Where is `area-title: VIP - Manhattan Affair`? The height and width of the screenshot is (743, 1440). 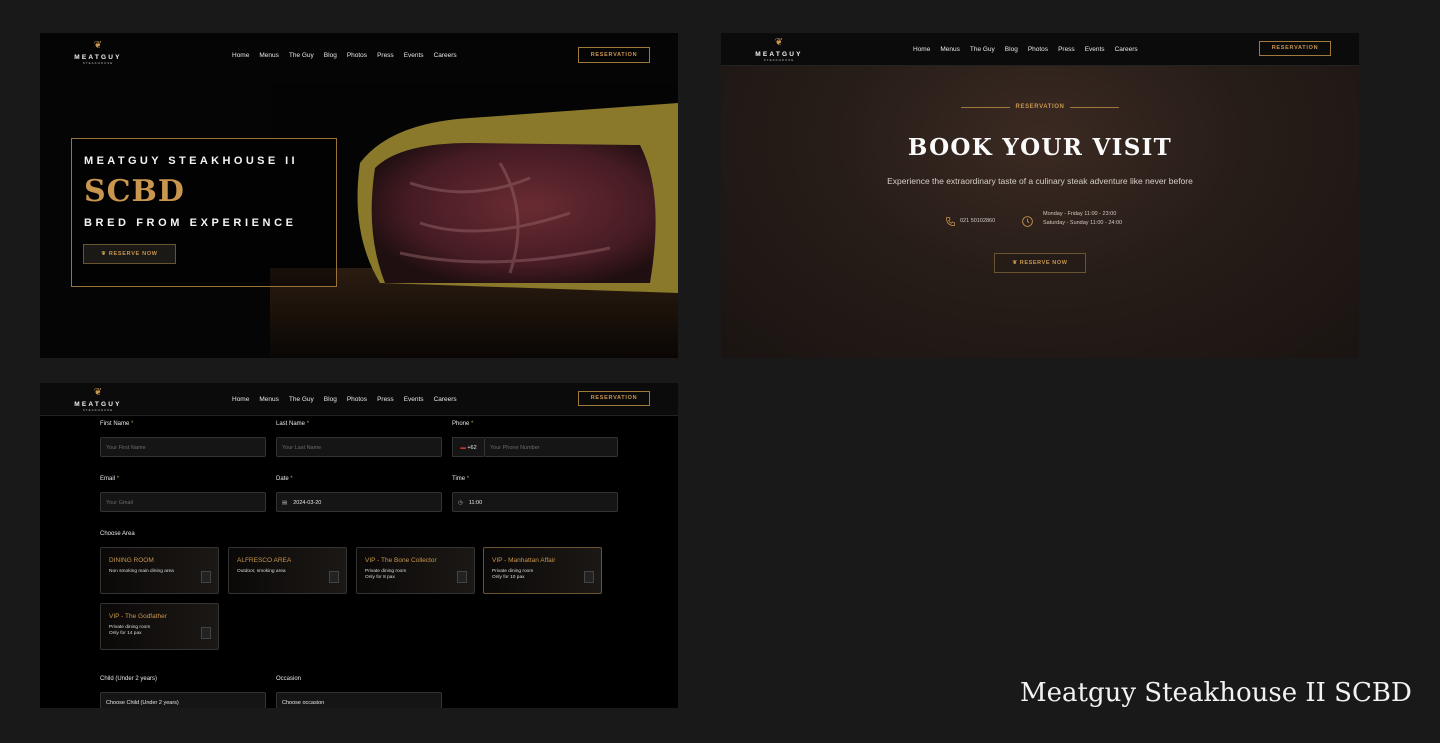
area-title: VIP - Manhattan Affair is located at coordinates (524, 560).